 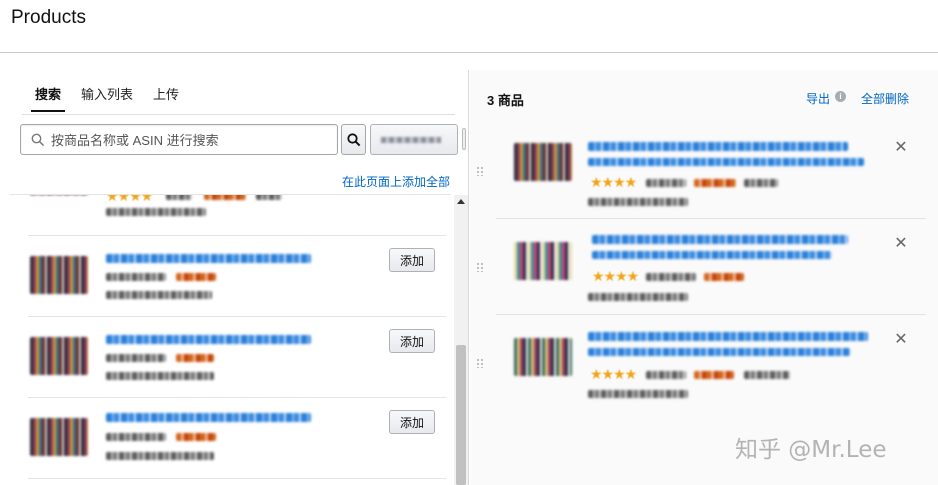 I want to click on search-button, so click(x=353, y=139).